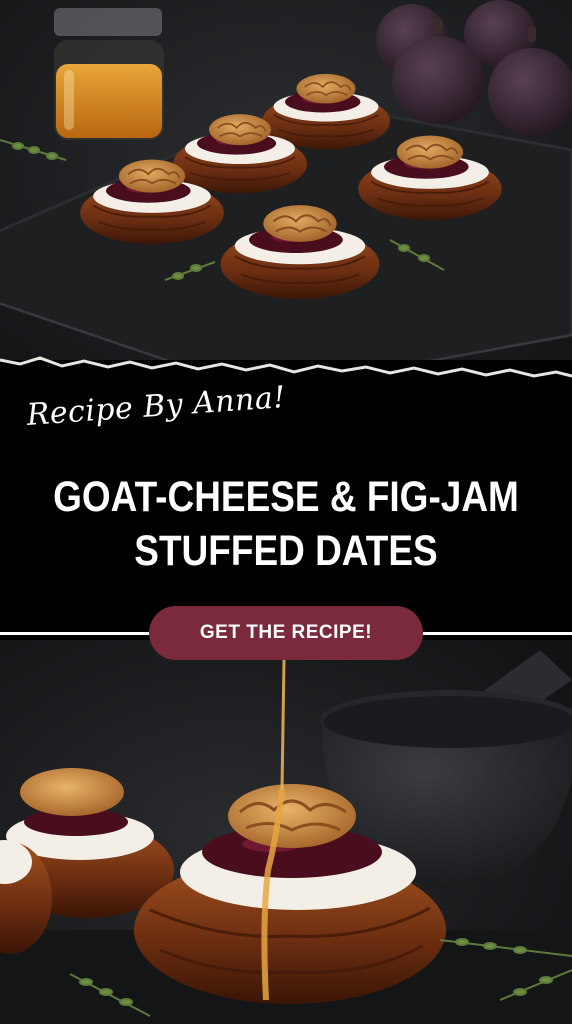  I want to click on get-the-recipe-button: GET THE RECIPE!, so click(286, 633).